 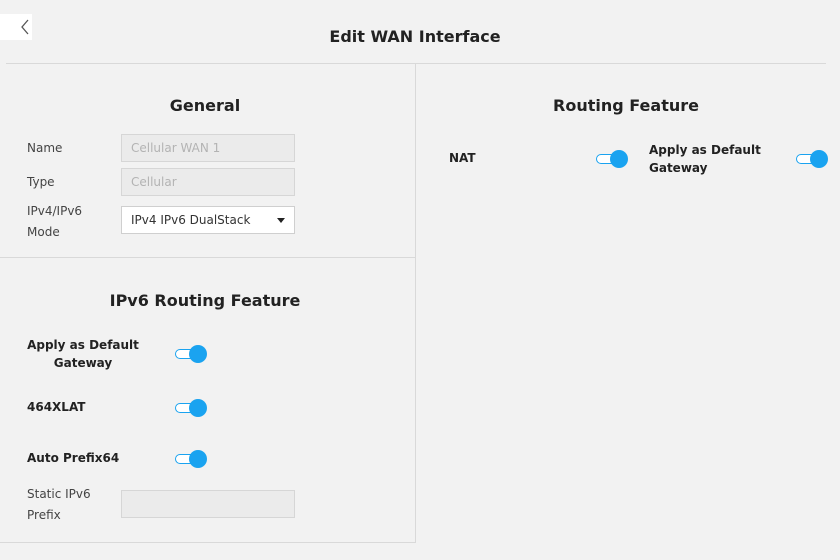 What do you see at coordinates (705, 159) in the screenshot?
I see `routing-gateway-label: Apply as Default Gateway` at bounding box center [705, 159].